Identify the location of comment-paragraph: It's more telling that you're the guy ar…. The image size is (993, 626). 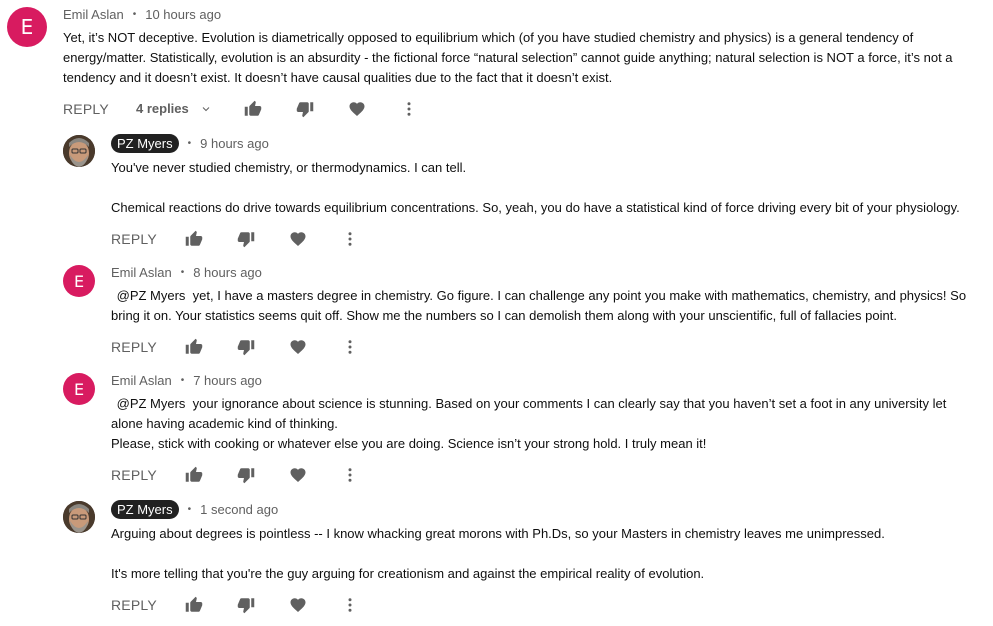
(408, 573).